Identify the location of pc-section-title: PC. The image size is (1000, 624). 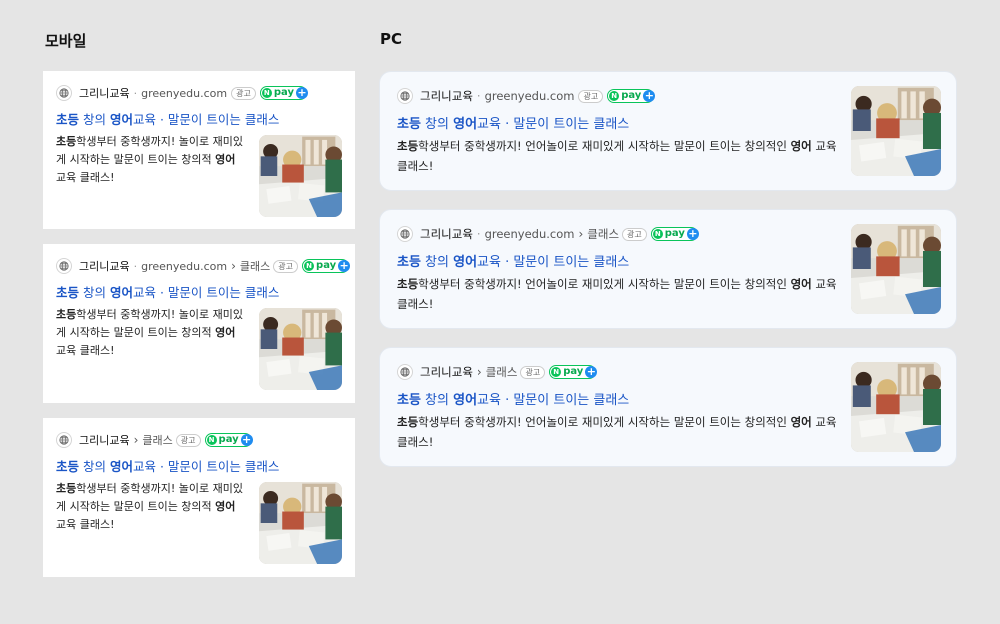
(391, 39).